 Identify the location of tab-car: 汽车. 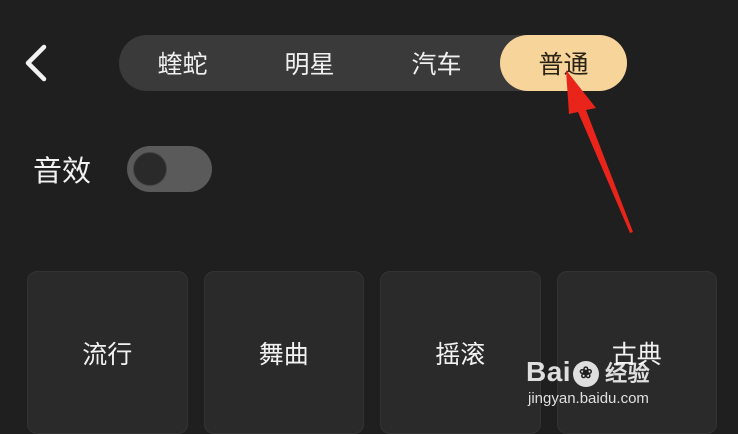
(436, 63).